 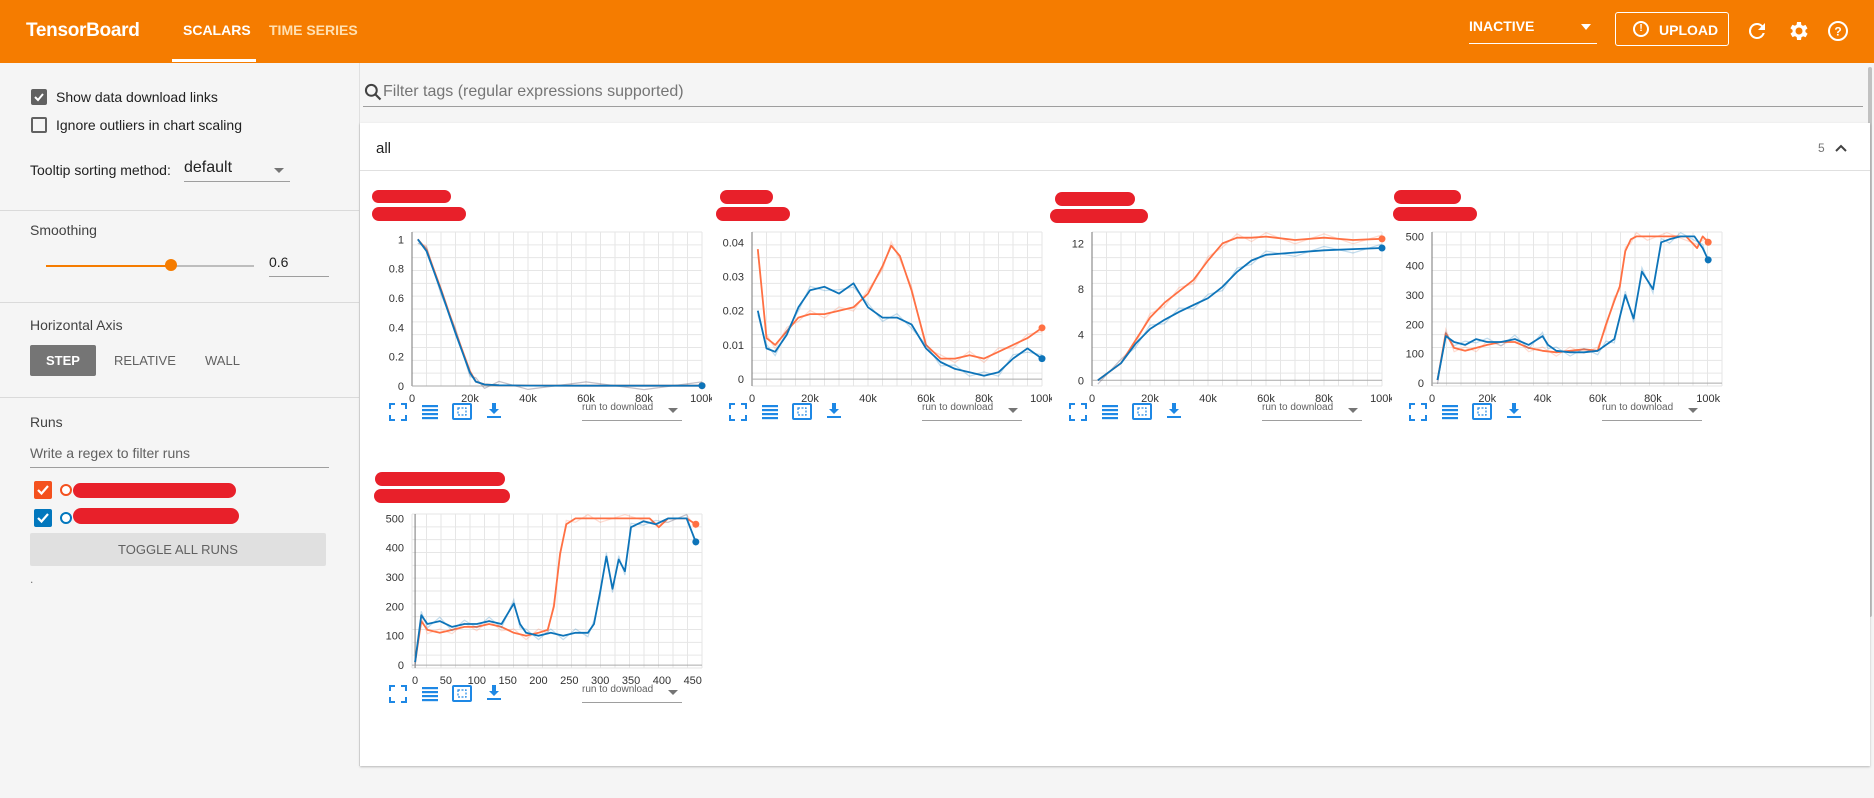 I want to click on upload-button: ! UPLOAD, so click(x=1672, y=29).